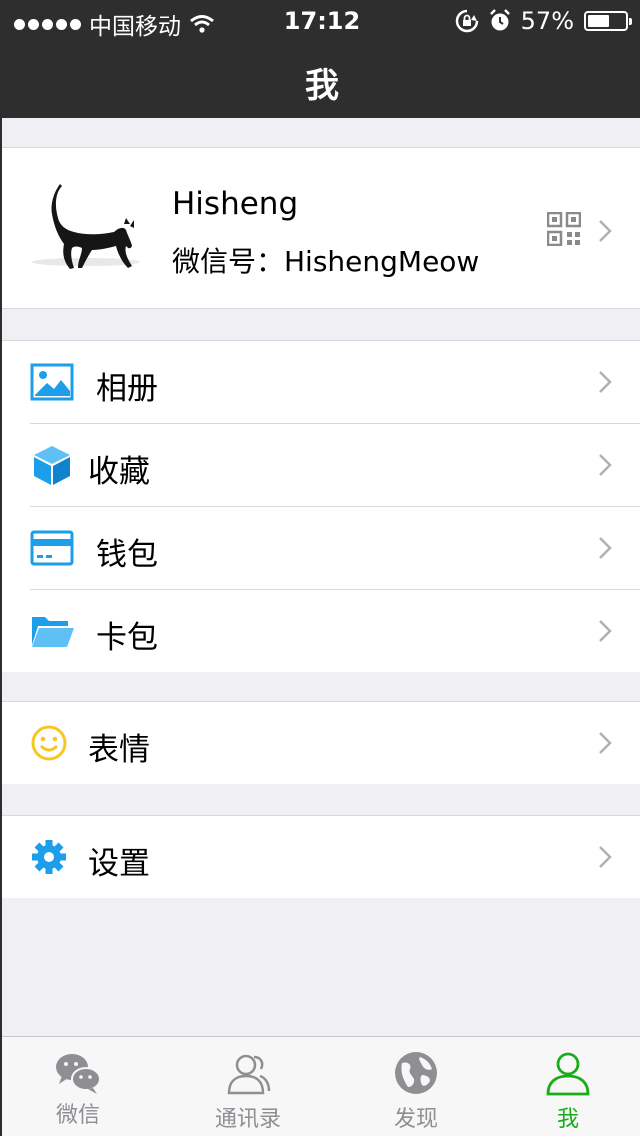  I want to click on menu-group-settings: 设置, so click(321, 856).